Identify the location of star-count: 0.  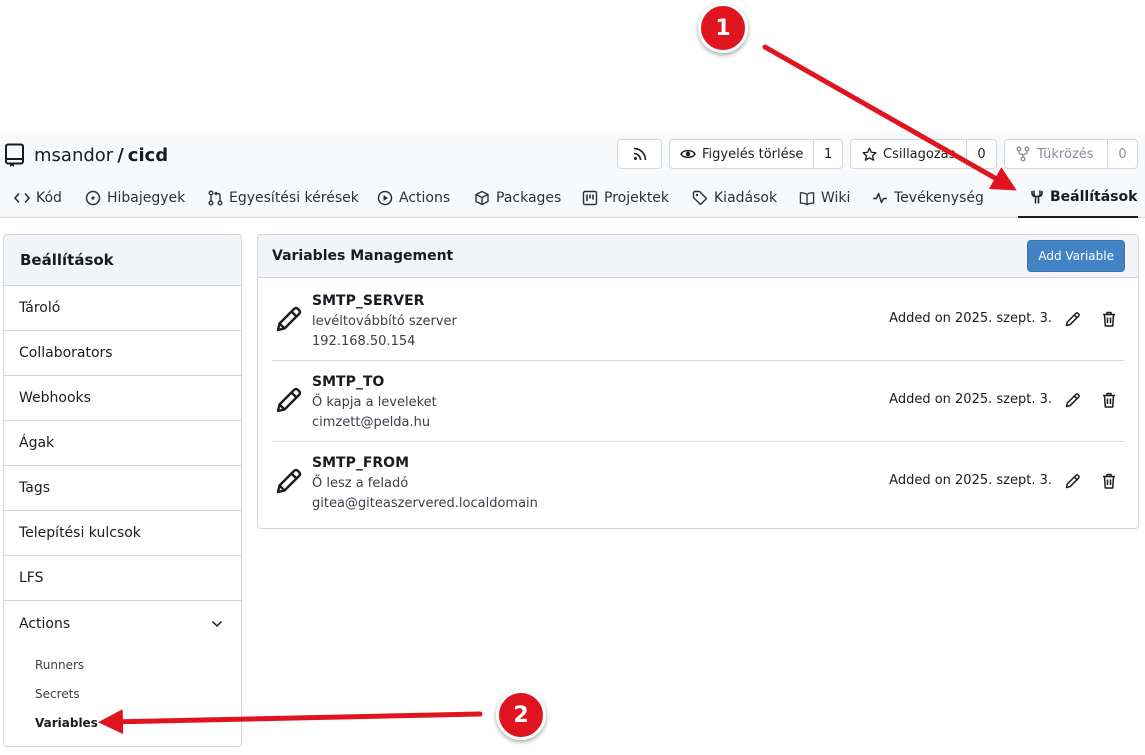
(981, 154).